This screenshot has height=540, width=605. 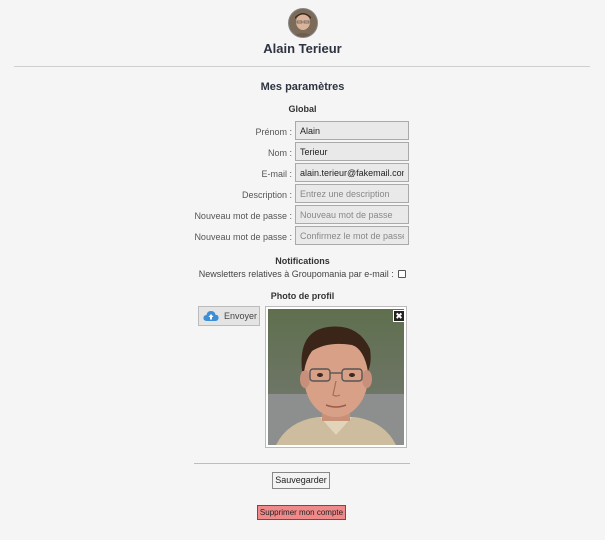 What do you see at coordinates (302, 48) in the screenshot?
I see `user-name: Alain Terieur` at bounding box center [302, 48].